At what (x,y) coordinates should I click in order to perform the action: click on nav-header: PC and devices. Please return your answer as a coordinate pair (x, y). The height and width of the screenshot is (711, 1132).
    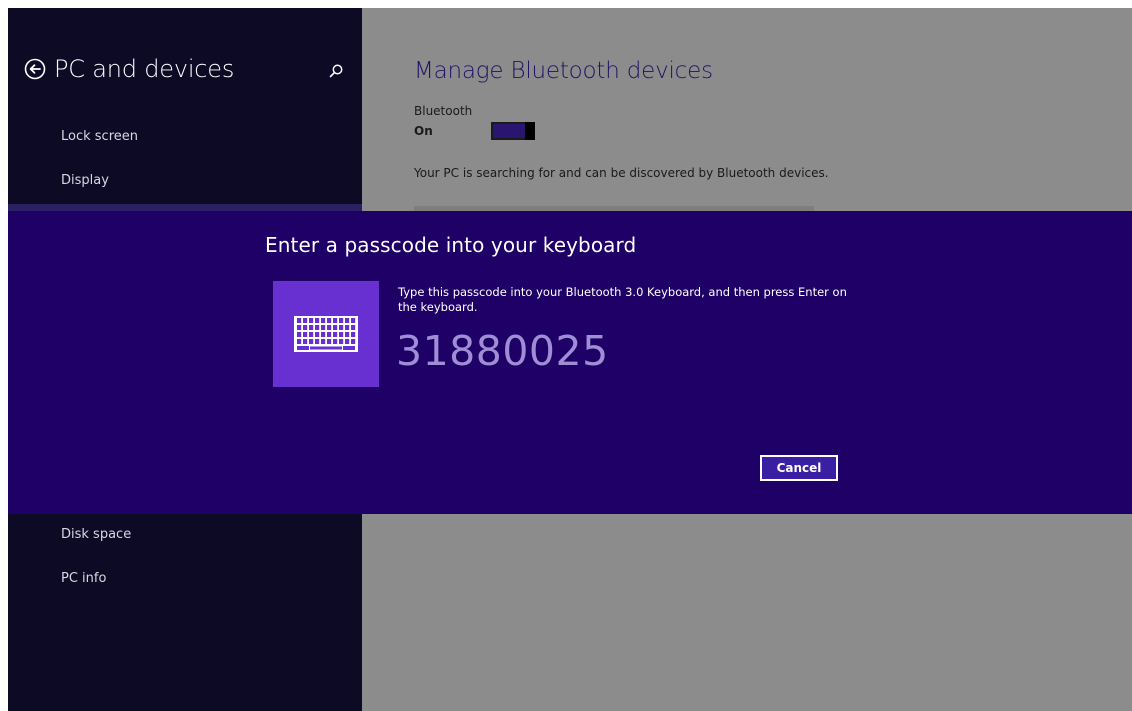
    Looking at the image, I should click on (129, 69).